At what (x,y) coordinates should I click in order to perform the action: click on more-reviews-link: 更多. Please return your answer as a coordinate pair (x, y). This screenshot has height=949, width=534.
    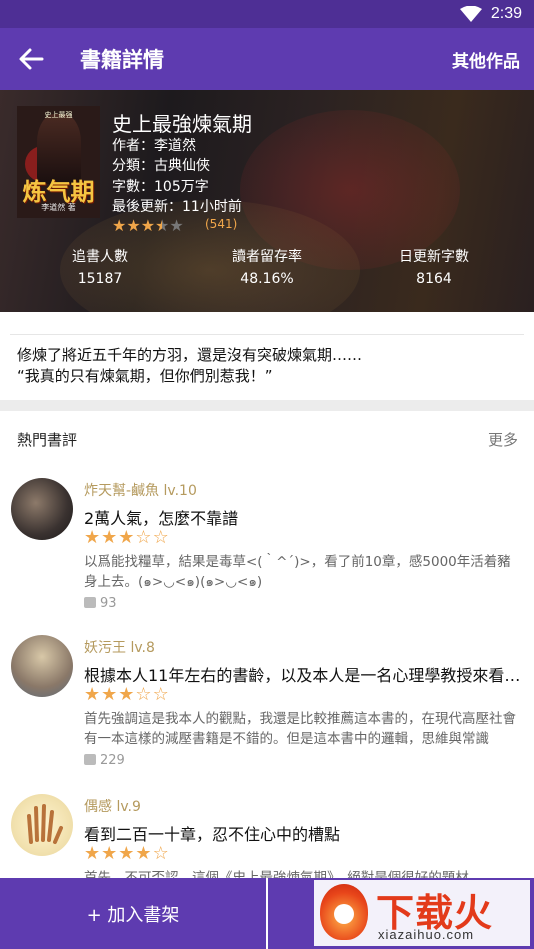
    Looking at the image, I should click on (503, 439).